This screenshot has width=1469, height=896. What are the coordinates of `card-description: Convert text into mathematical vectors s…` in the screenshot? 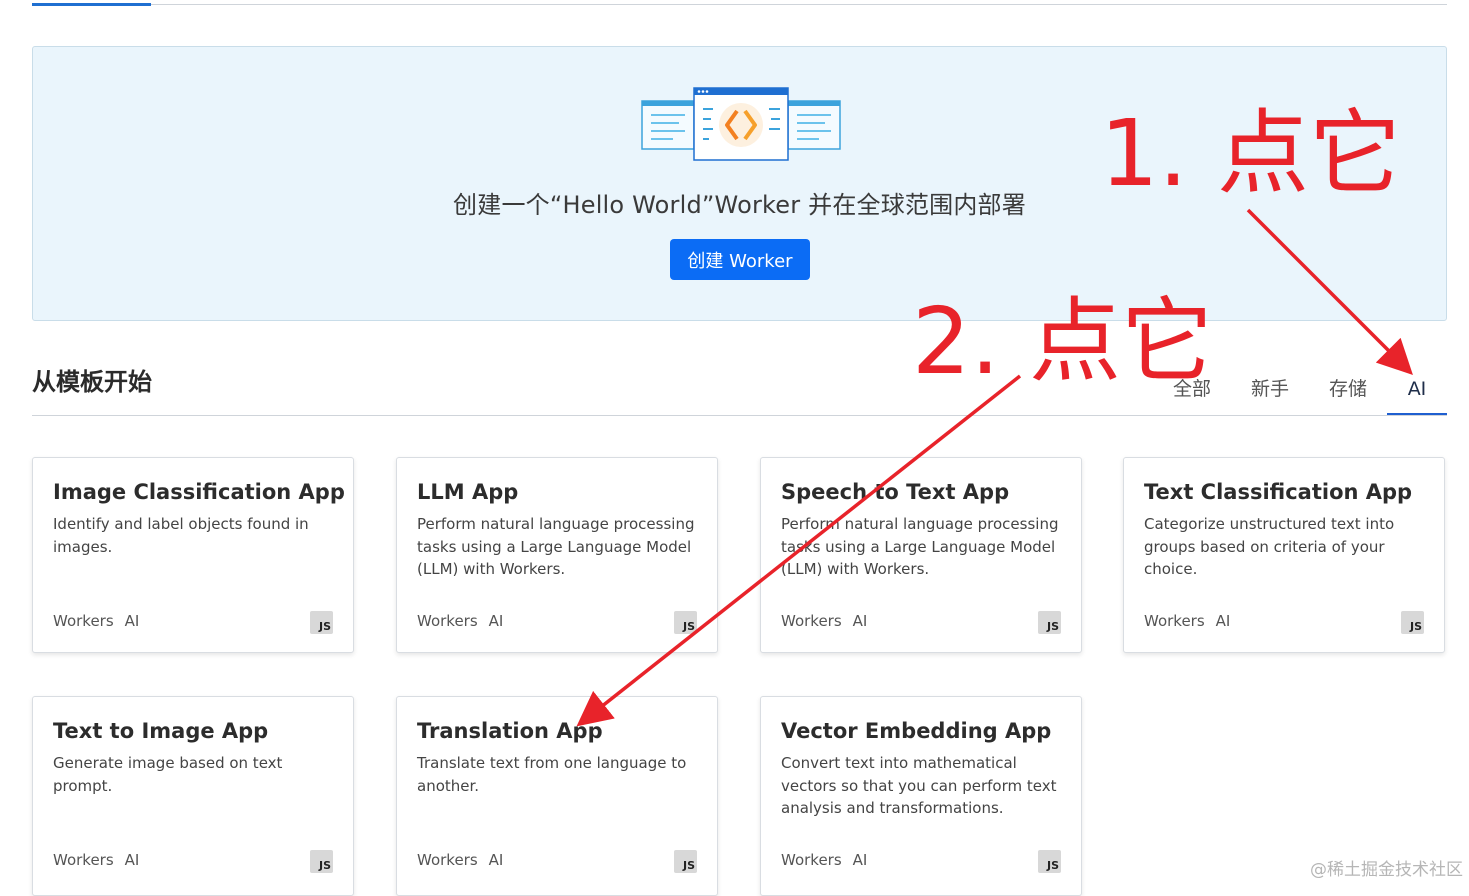 It's located at (919, 785).